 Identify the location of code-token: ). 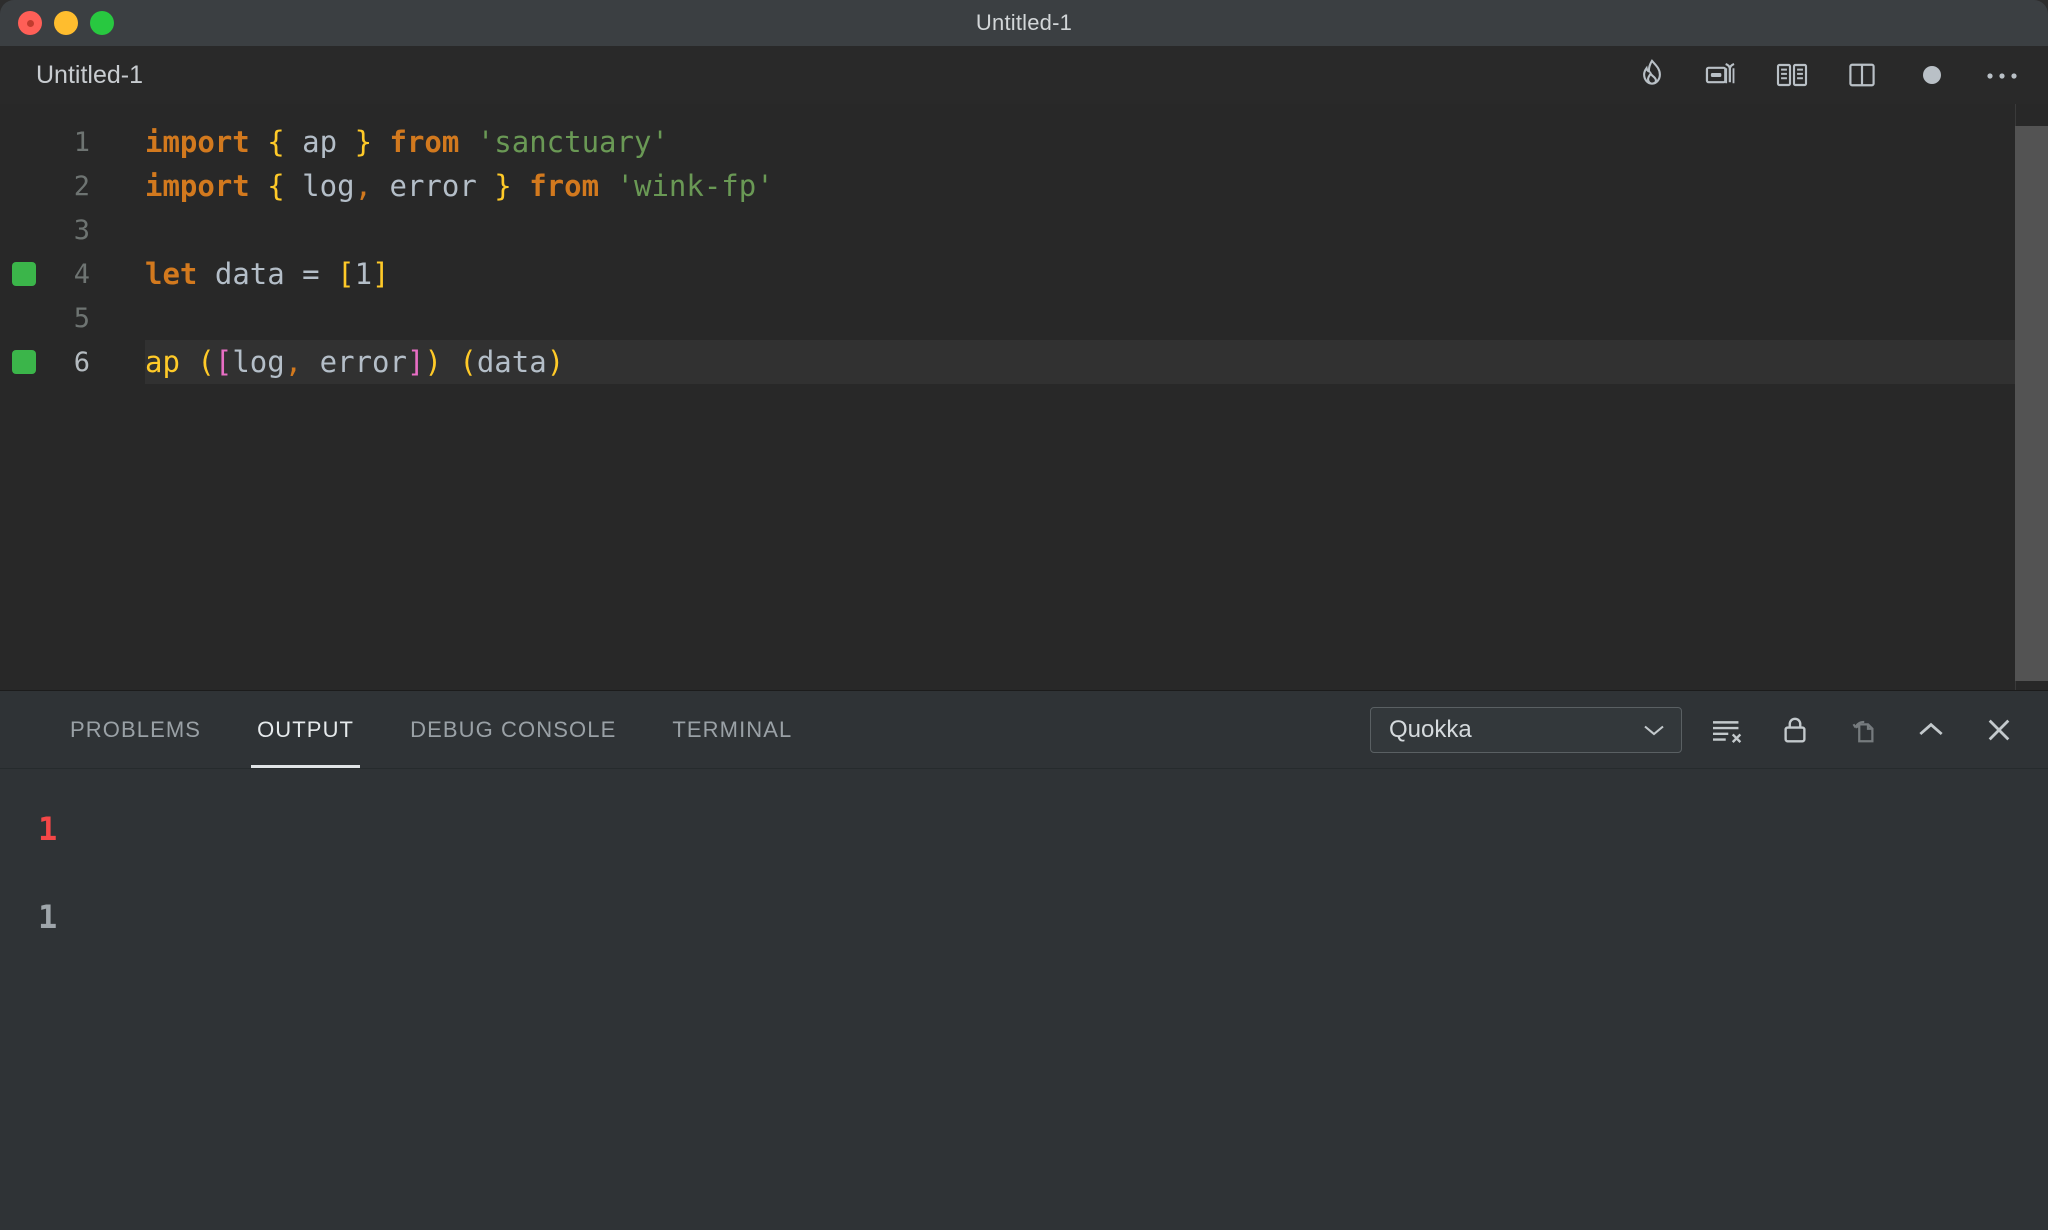
(555, 362).